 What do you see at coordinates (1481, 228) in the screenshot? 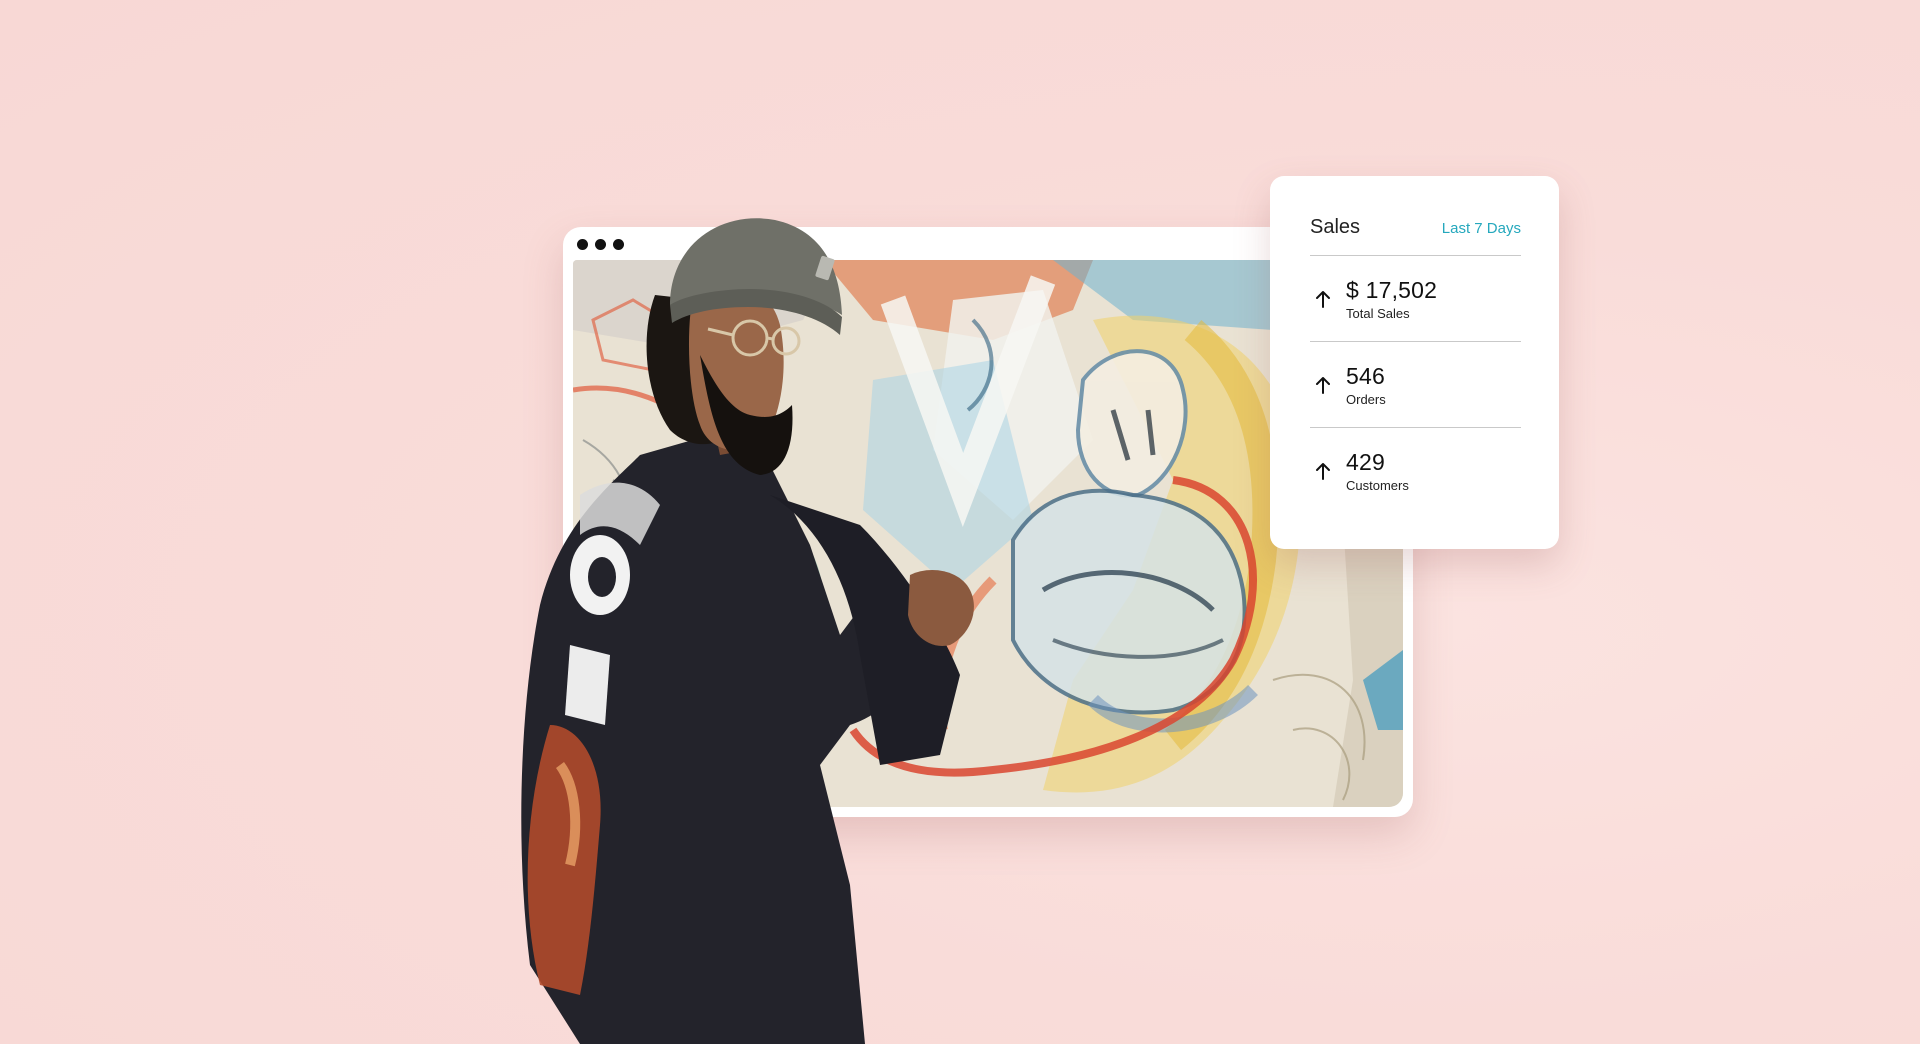
I see `date-range-link: Last 7 Days` at bounding box center [1481, 228].